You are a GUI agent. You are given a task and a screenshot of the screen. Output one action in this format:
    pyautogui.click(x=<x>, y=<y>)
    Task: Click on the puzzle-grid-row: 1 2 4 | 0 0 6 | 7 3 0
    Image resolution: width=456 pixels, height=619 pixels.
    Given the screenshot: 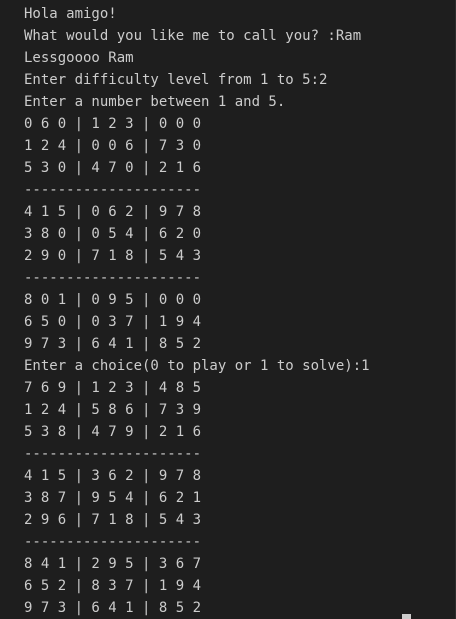 What is the action you would take?
    pyautogui.click(x=113, y=146)
    